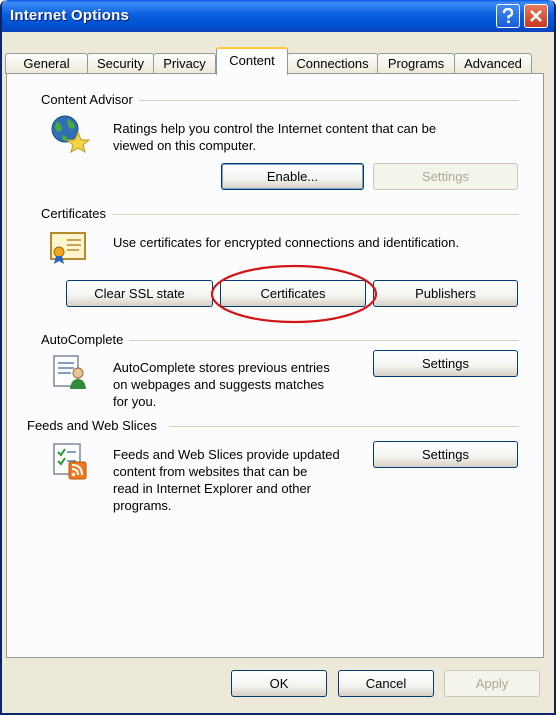 The image size is (556, 715). What do you see at coordinates (445, 363) in the screenshot?
I see `autocomplete-settings-button: Settings` at bounding box center [445, 363].